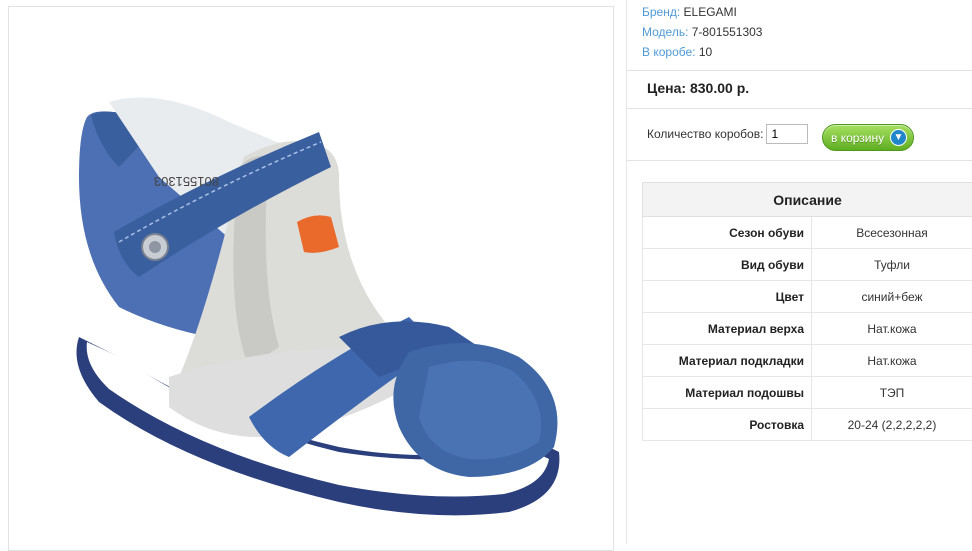 This screenshot has width=972, height=551. I want to click on attr-key: Вид обуви, so click(727, 265).